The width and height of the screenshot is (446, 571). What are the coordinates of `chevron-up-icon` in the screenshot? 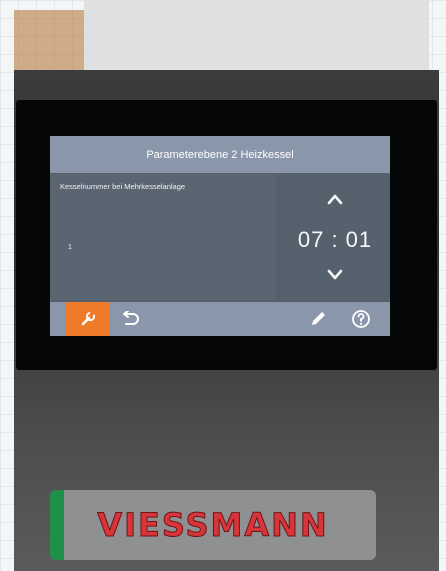 It's located at (335, 199).